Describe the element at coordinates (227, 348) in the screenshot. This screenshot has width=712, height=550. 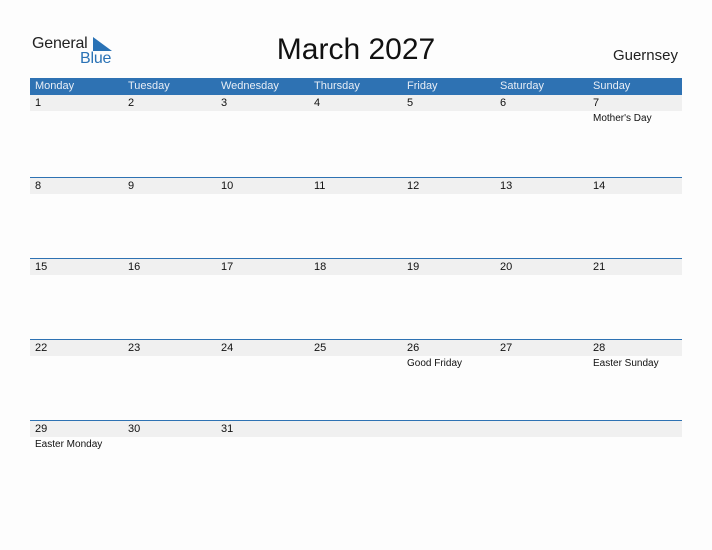
I see `day-number: 24` at that location.